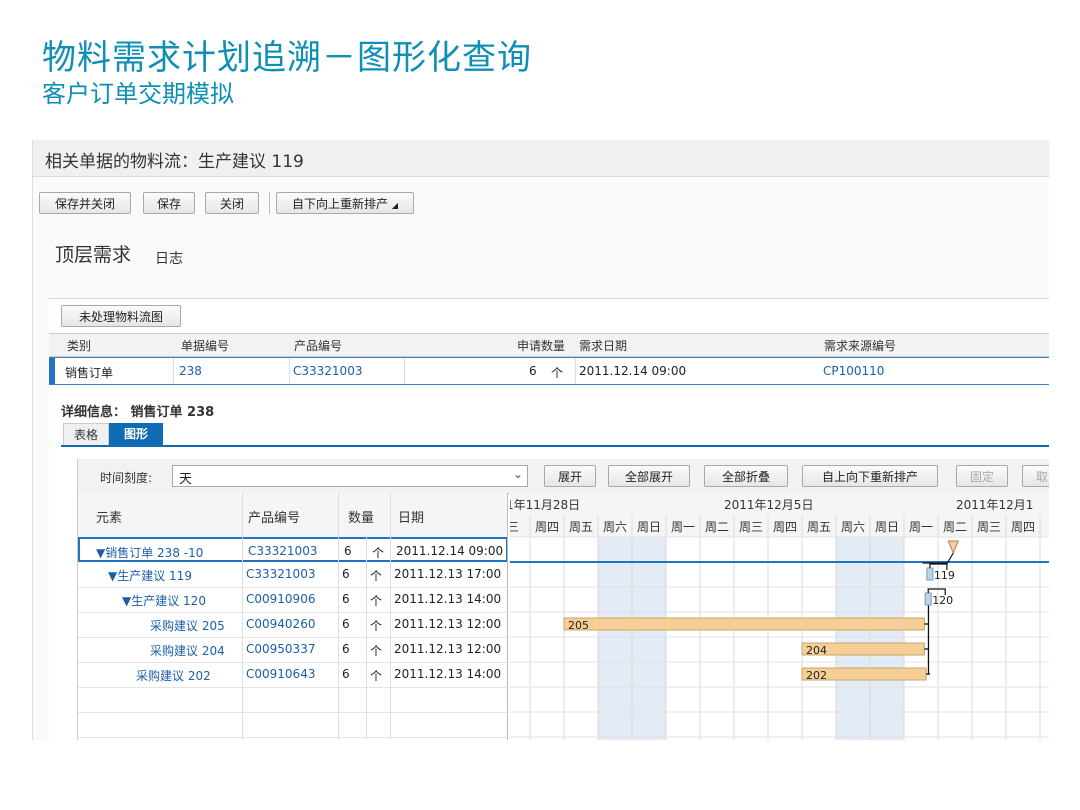 The image size is (1080, 810). I want to click on col-element: 元素, so click(109, 518).